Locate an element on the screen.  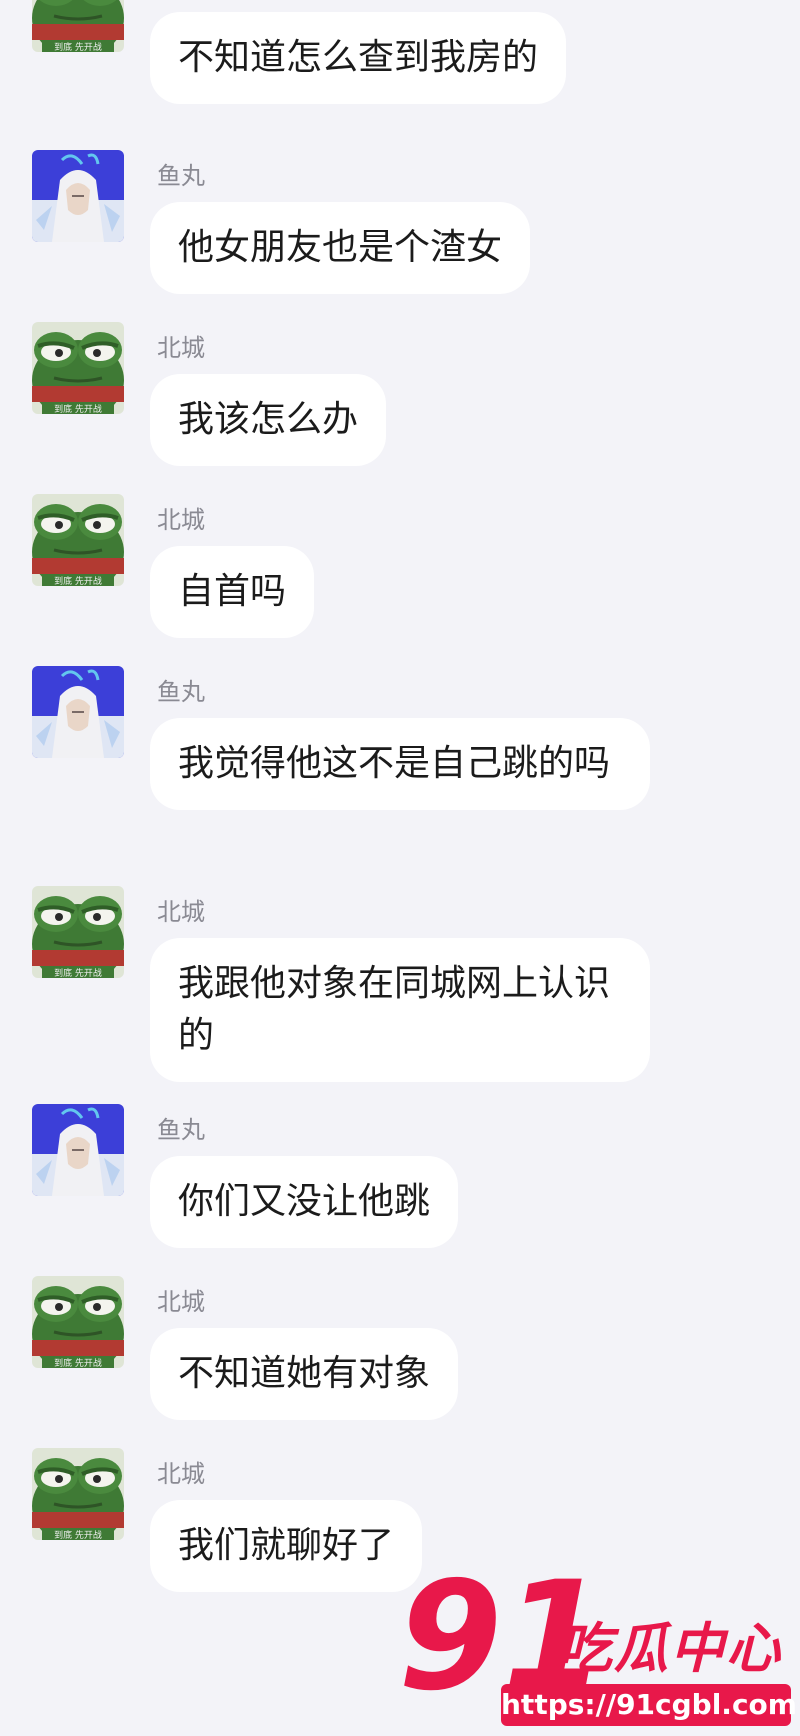
message-bubble: 不知道怎么查到我房的 is located at coordinates (358, 58).